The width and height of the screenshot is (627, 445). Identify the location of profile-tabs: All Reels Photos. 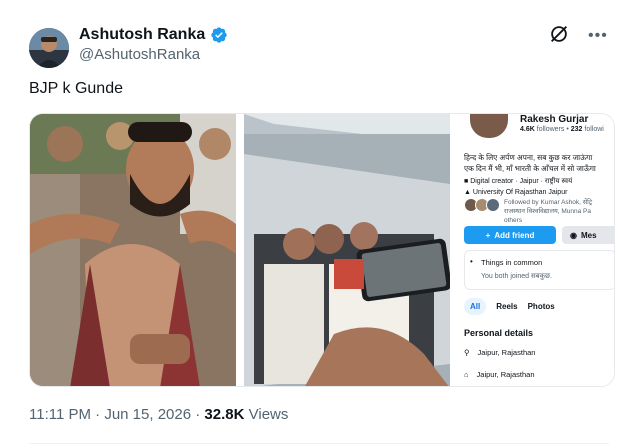
(509, 306).